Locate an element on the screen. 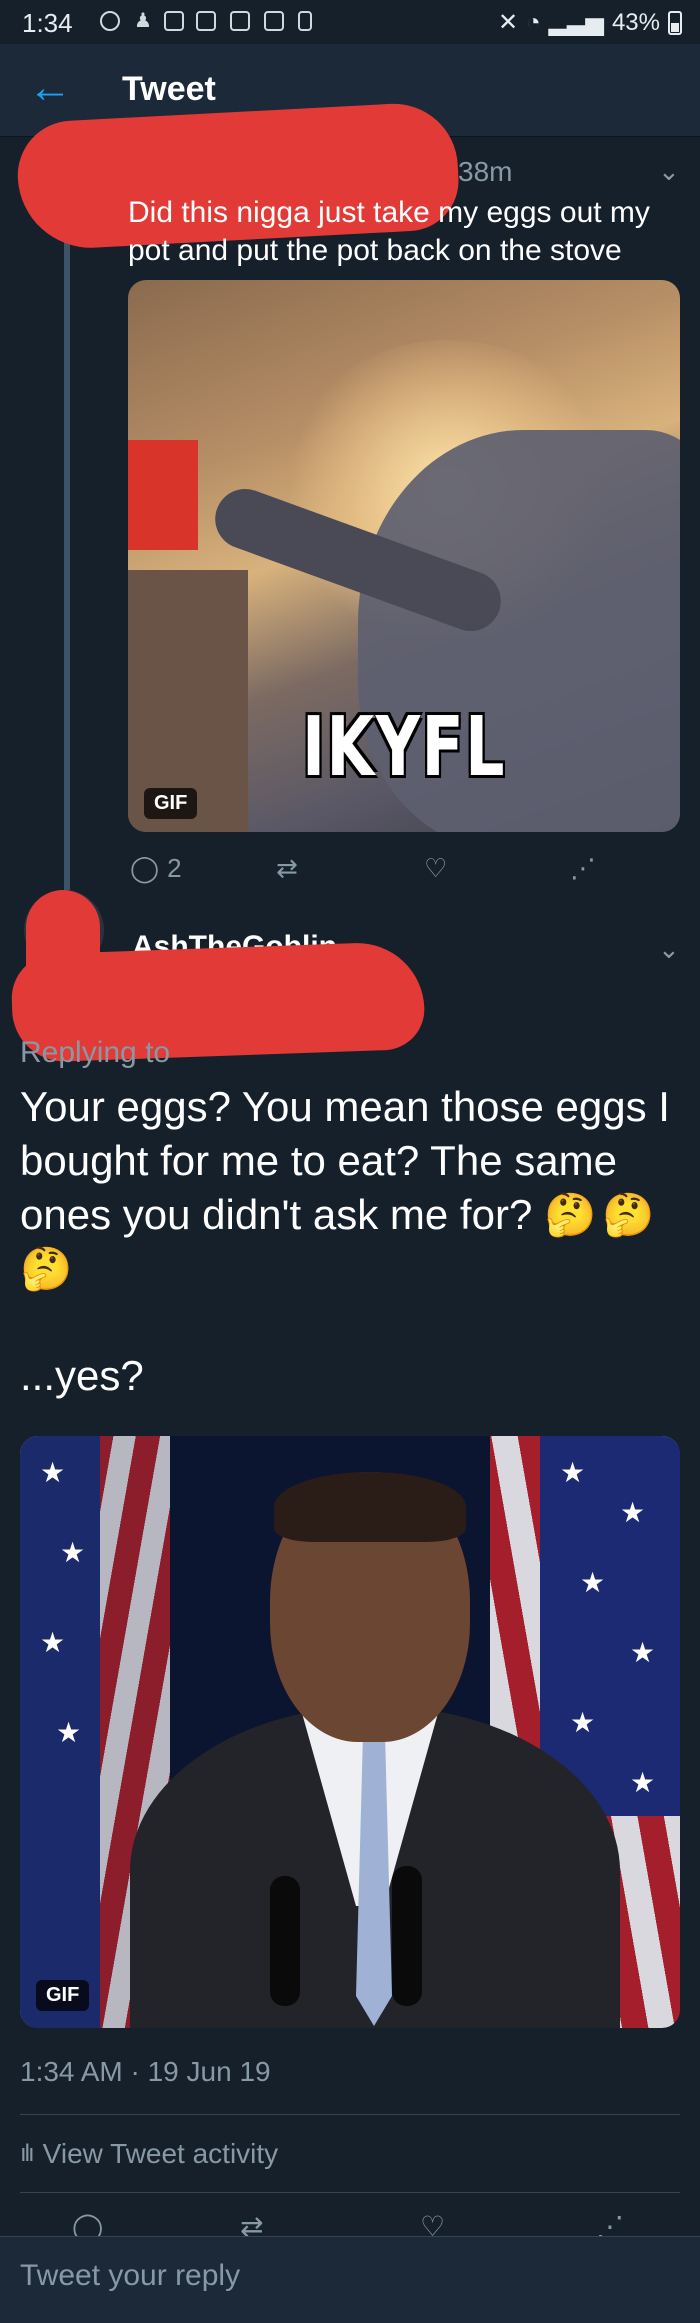 The image size is (700, 2323). image-icon is located at coordinates (240, 21).